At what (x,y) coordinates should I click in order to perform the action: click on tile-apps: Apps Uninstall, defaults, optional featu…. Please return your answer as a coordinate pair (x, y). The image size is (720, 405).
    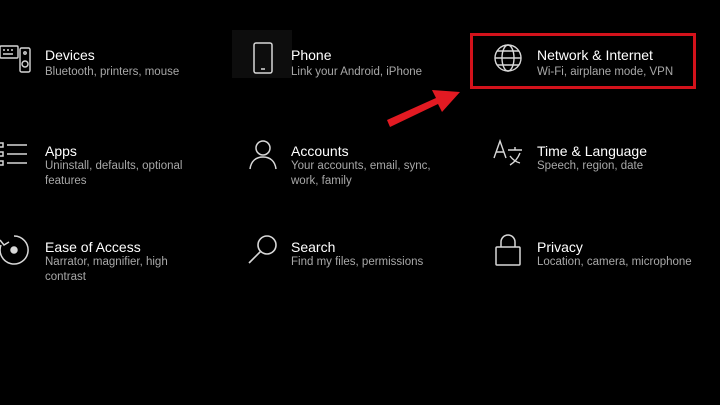
    Looking at the image, I should click on (110, 176).